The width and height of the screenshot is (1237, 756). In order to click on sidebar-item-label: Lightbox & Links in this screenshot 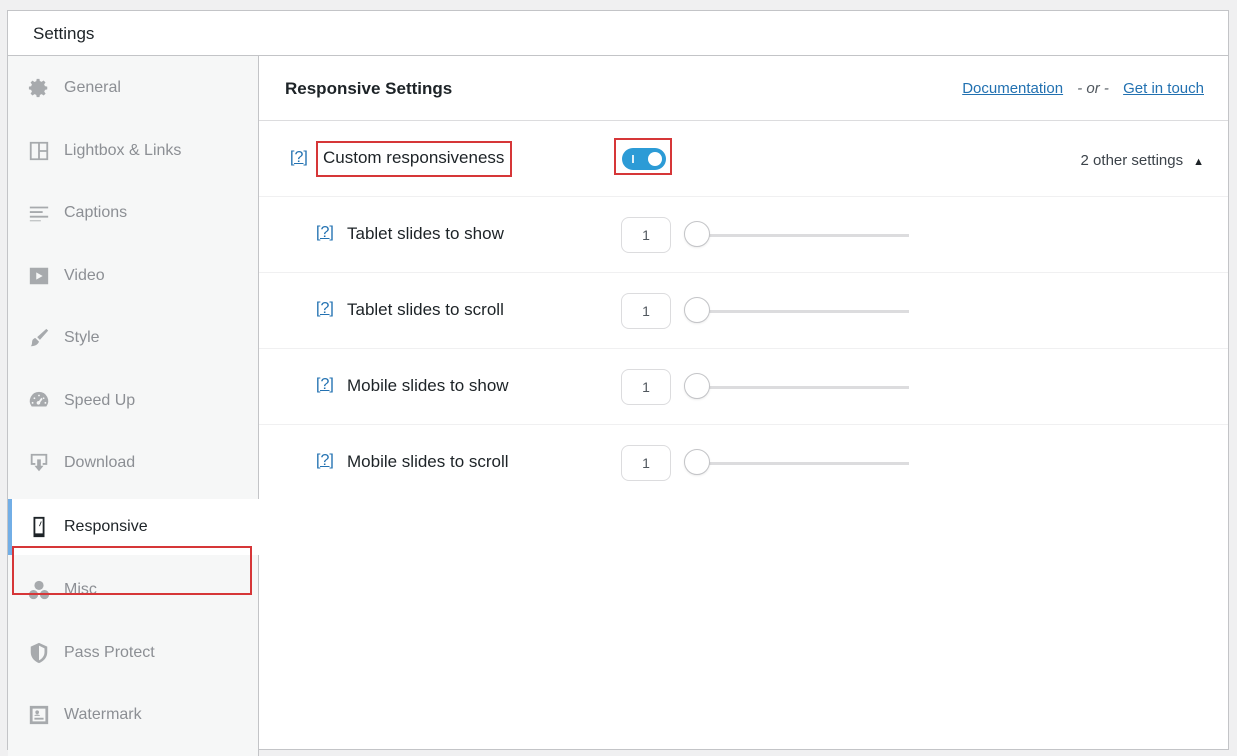, I will do `click(123, 150)`.